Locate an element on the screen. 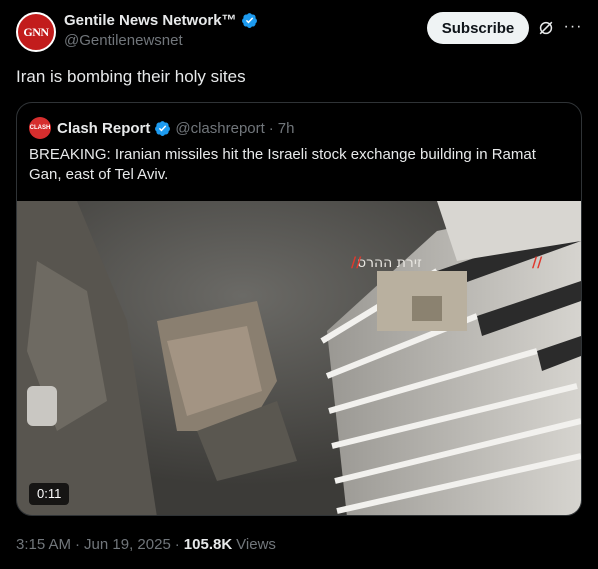  quote-header: CLASH Clash Report @clashreport · 7h is located at coordinates (161, 128).